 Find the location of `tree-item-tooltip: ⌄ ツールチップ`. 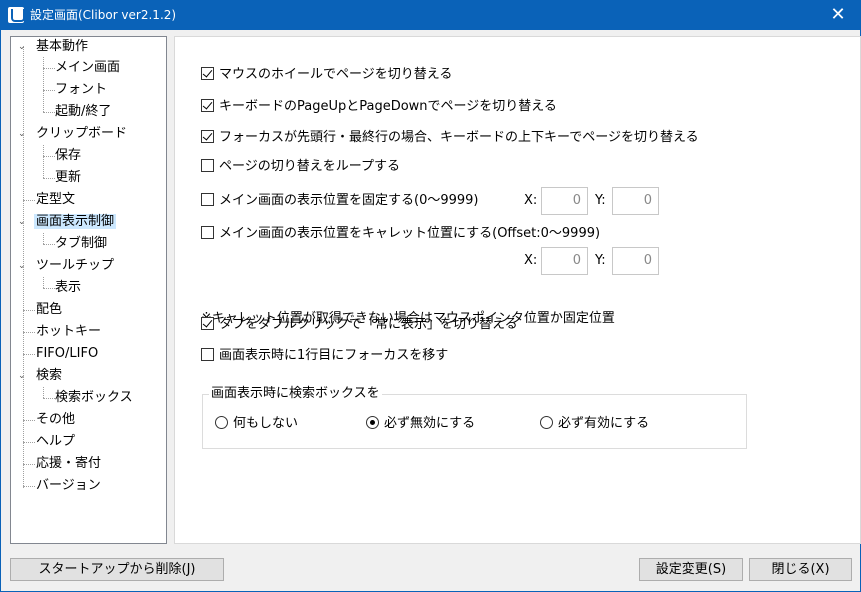

tree-item-tooltip: ⌄ ツールチップ is located at coordinates (66, 266).